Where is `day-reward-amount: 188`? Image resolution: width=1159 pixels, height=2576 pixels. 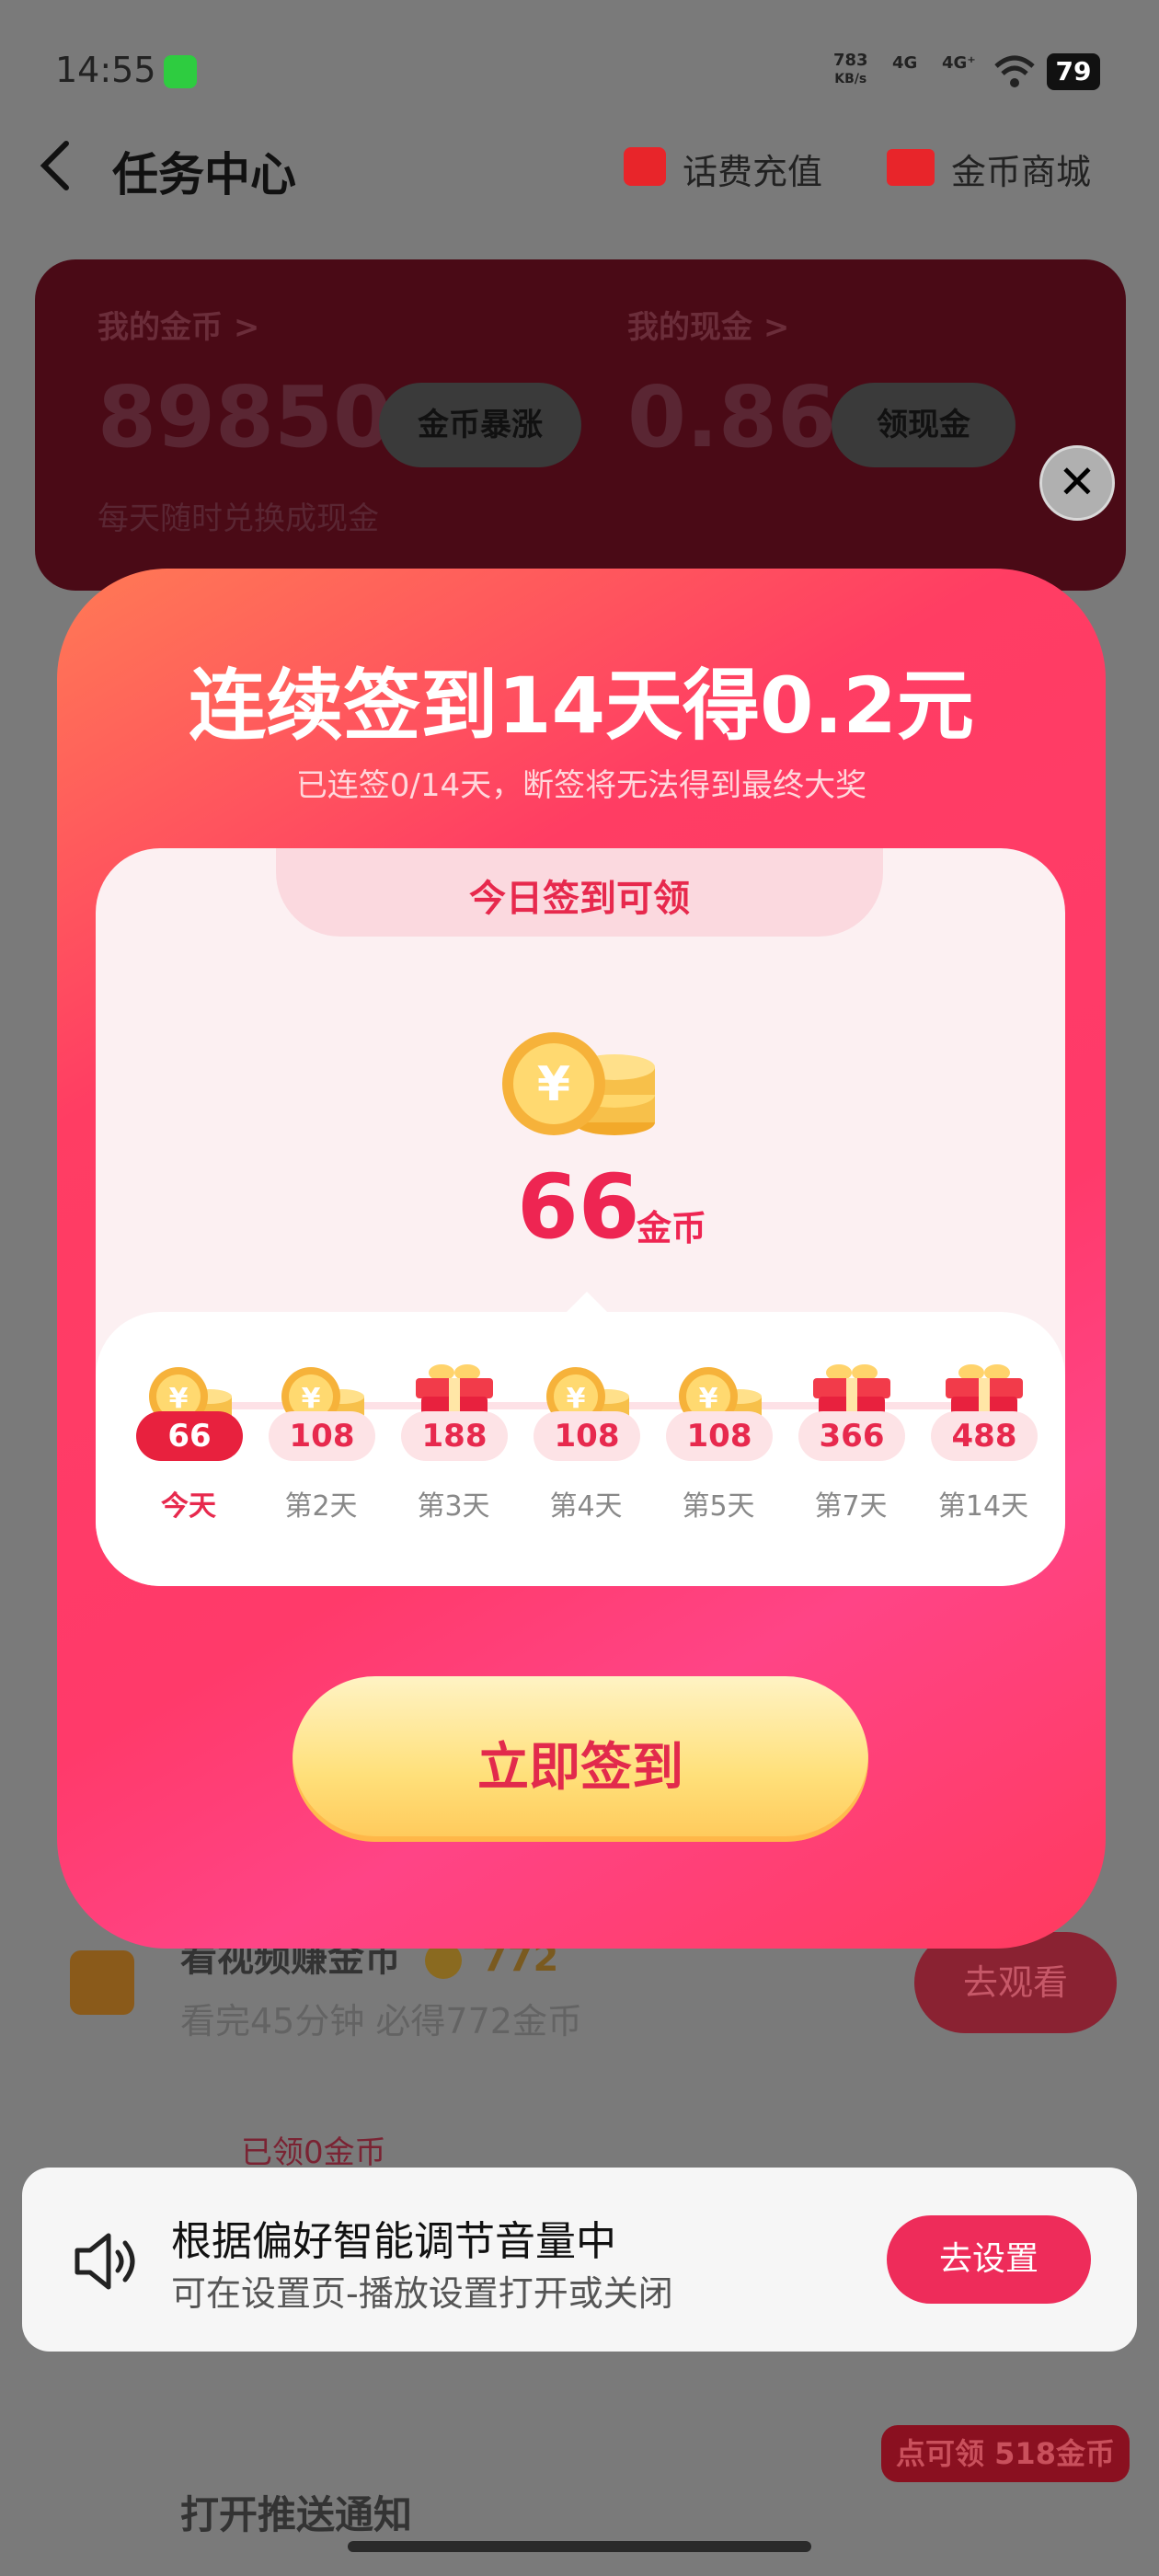 day-reward-amount: 188 is located at coordinates (454, 1436).